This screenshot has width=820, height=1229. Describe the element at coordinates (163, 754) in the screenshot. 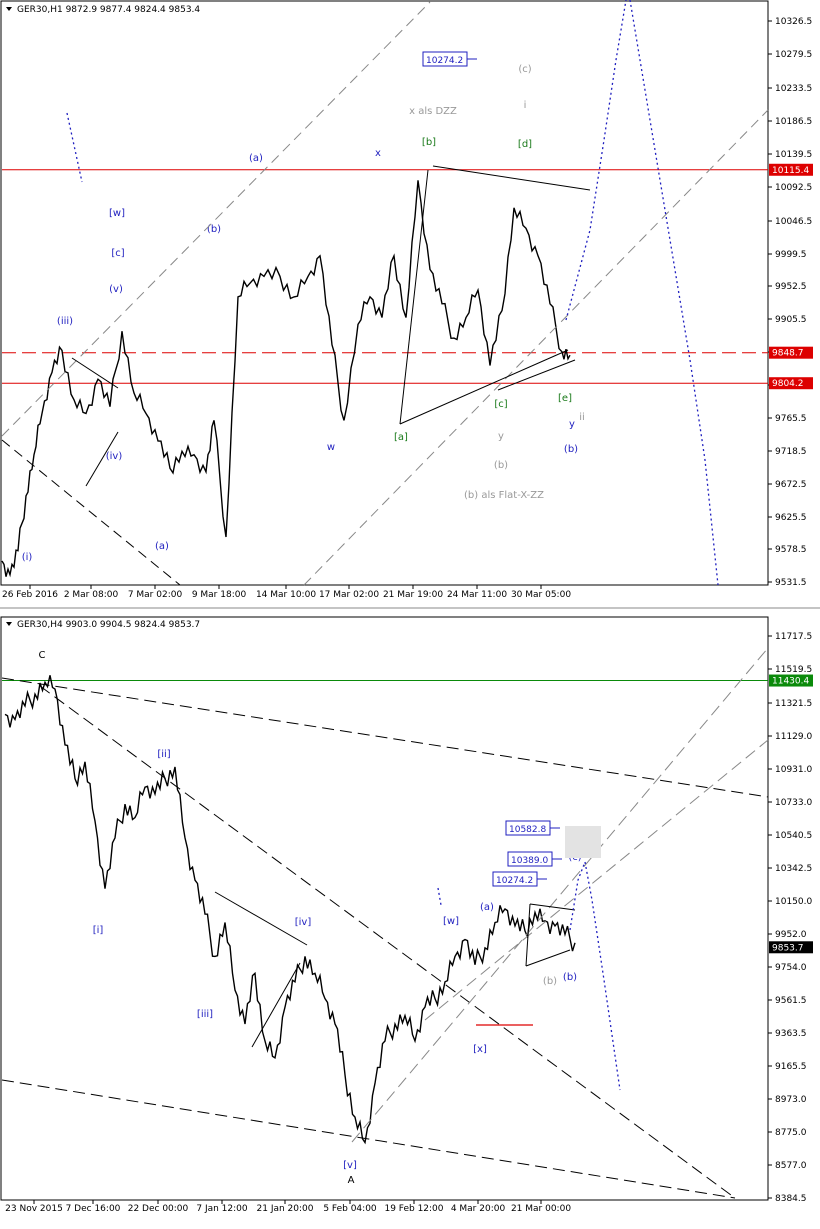

I see `wave-label: [ii]` at that location.